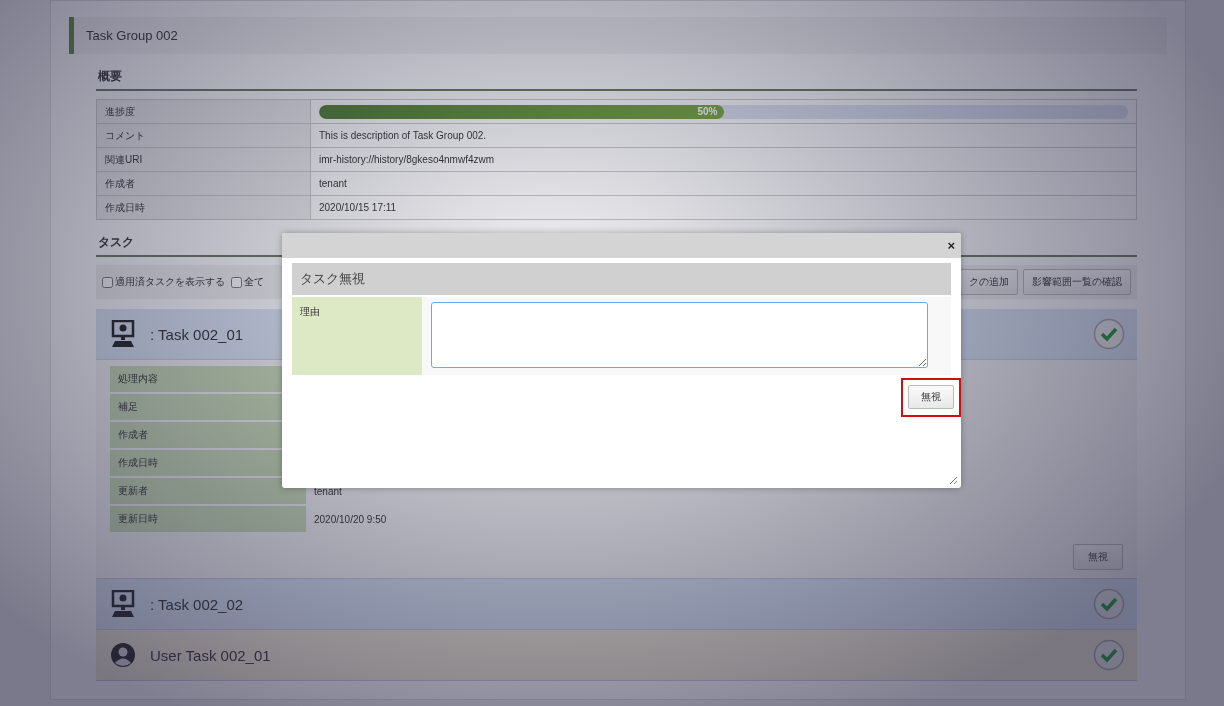  What do you see at coordinates (618, 35) in the screenshot?
I see `task-group-title: Task Group 002` at bounding box center [618, 35].